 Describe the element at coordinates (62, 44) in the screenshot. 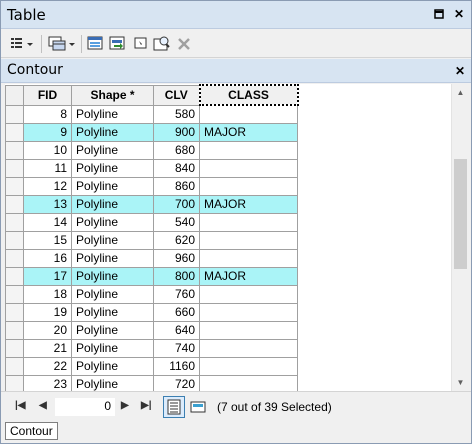

I see `related-tables-button` at that location.